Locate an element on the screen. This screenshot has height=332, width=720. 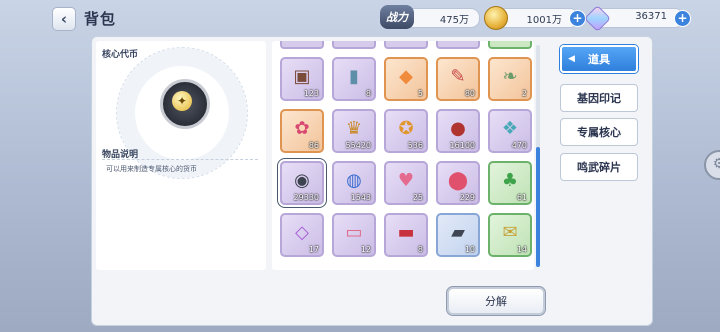
item-slot-candy-cane: ✎ 80 is located at coordinates (458, 79).